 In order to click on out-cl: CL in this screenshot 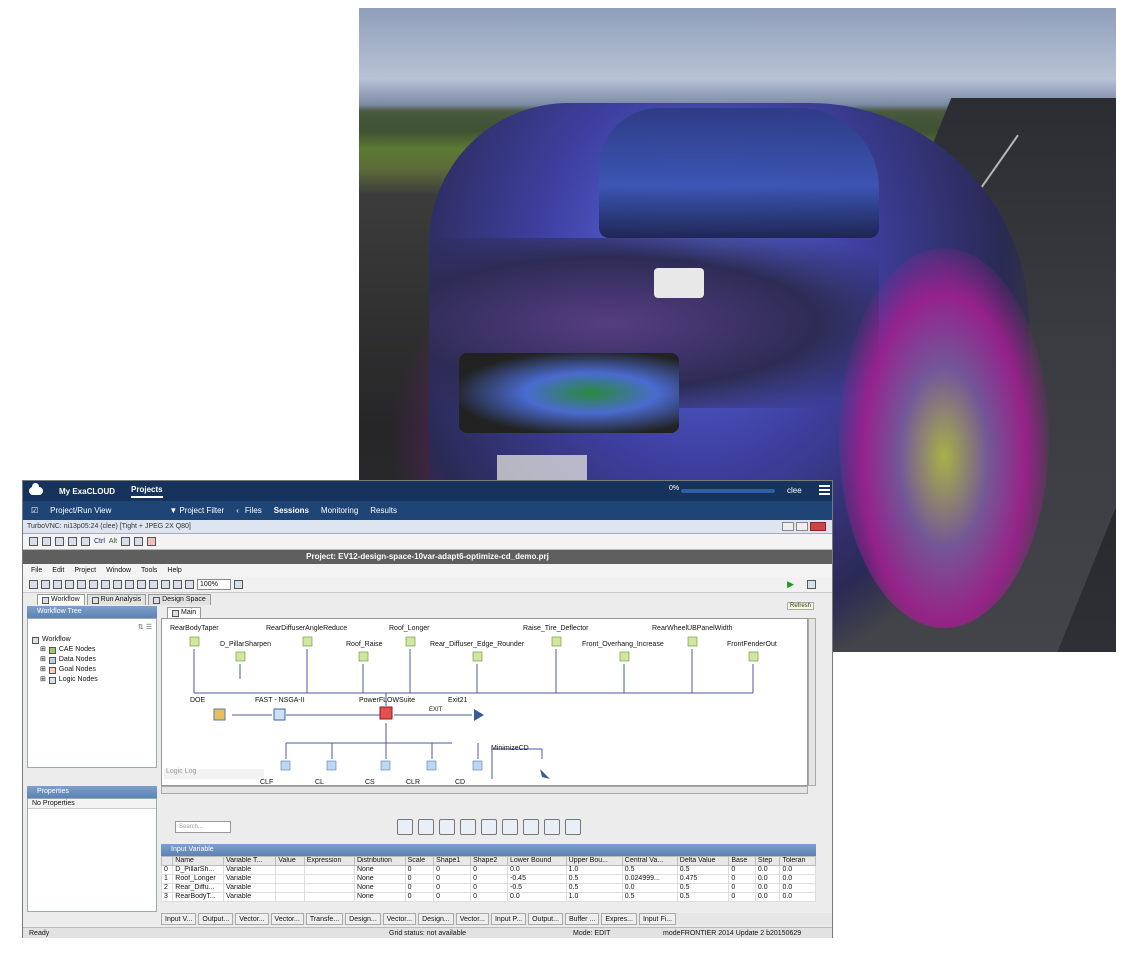, I will do `click(319, 782)`.